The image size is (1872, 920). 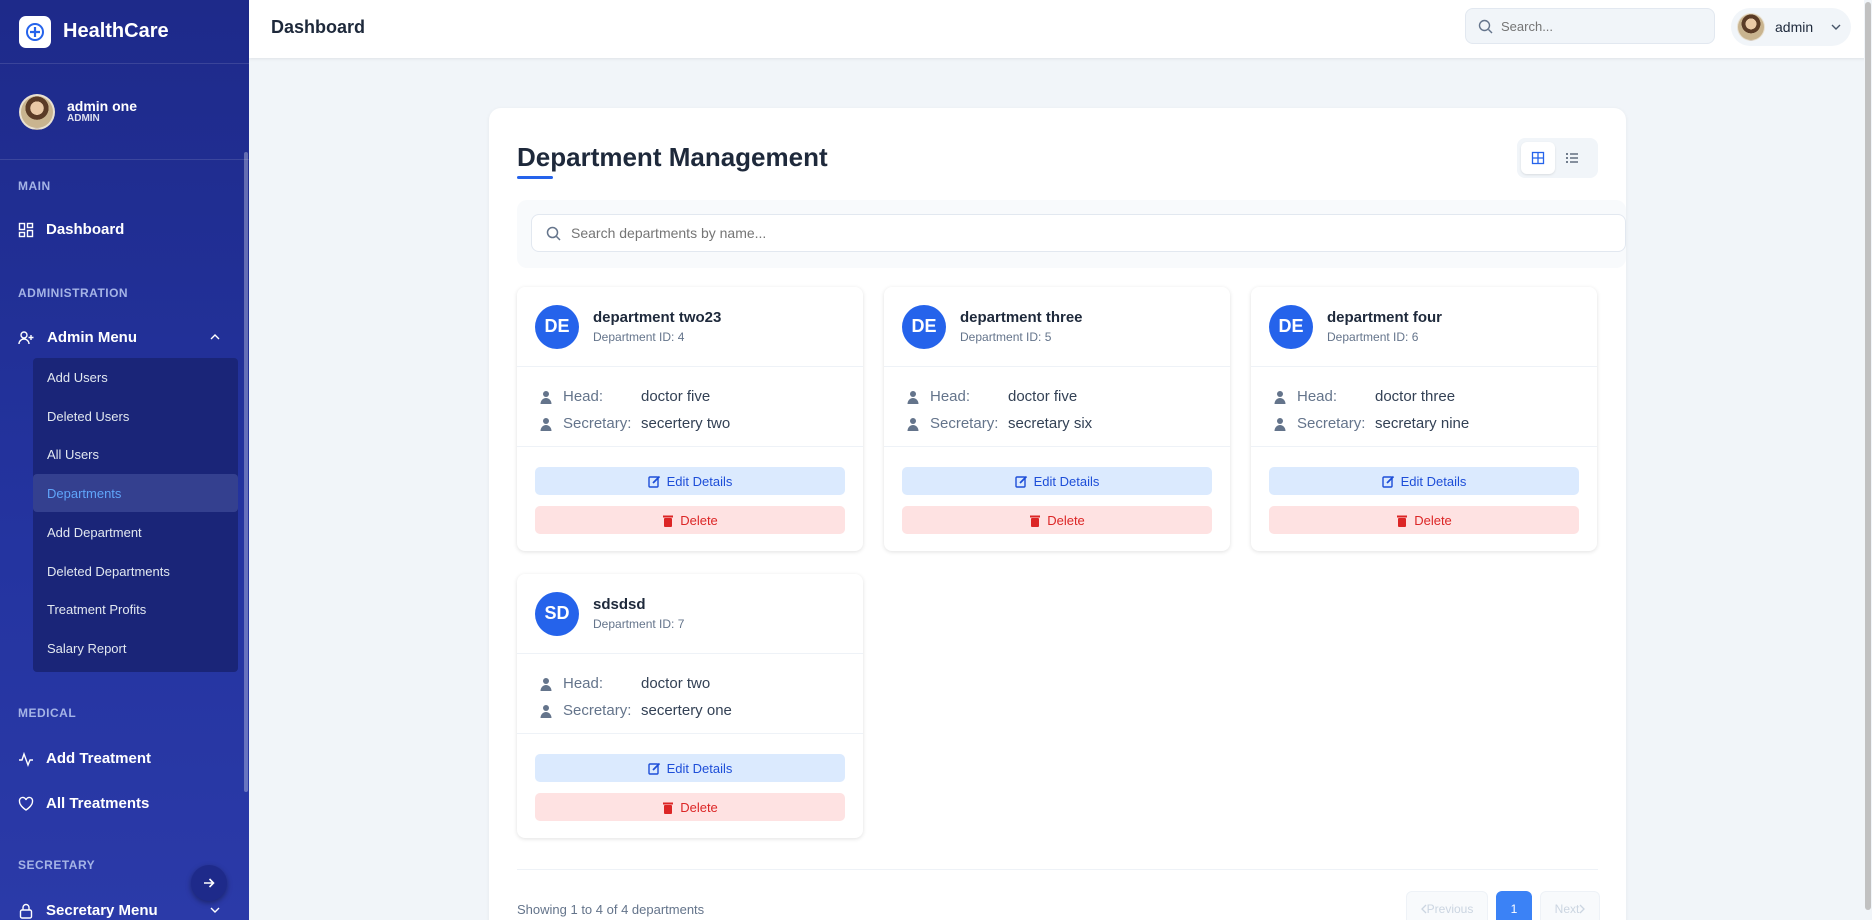 I want to click on sidebar-item-dashboard: Dashboard, so click(x=71, y=229).